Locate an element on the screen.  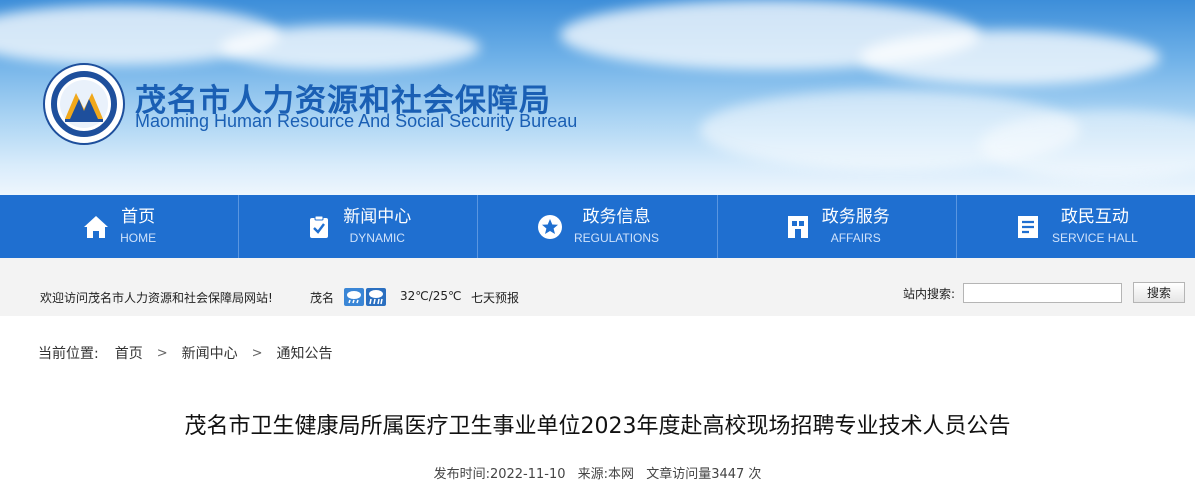
nav-label: 政务信息 is located at coordinates (616, 217).